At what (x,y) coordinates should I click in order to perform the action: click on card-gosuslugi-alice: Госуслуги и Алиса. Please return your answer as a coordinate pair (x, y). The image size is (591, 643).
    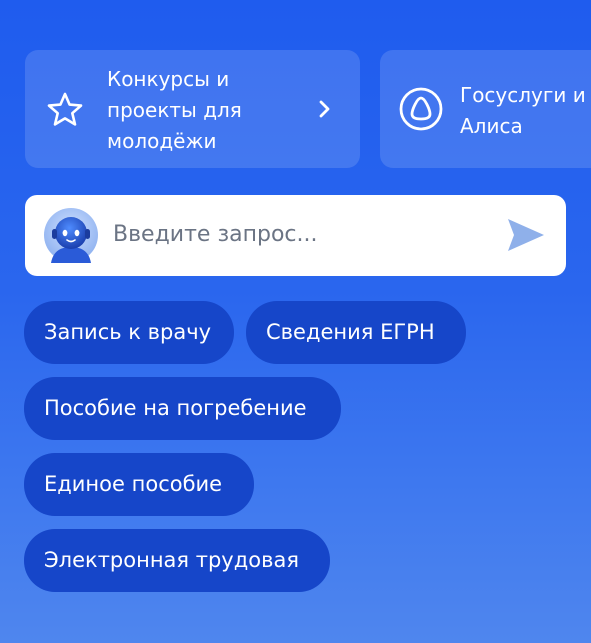
    Looking at the image, I should click on (485, 109).